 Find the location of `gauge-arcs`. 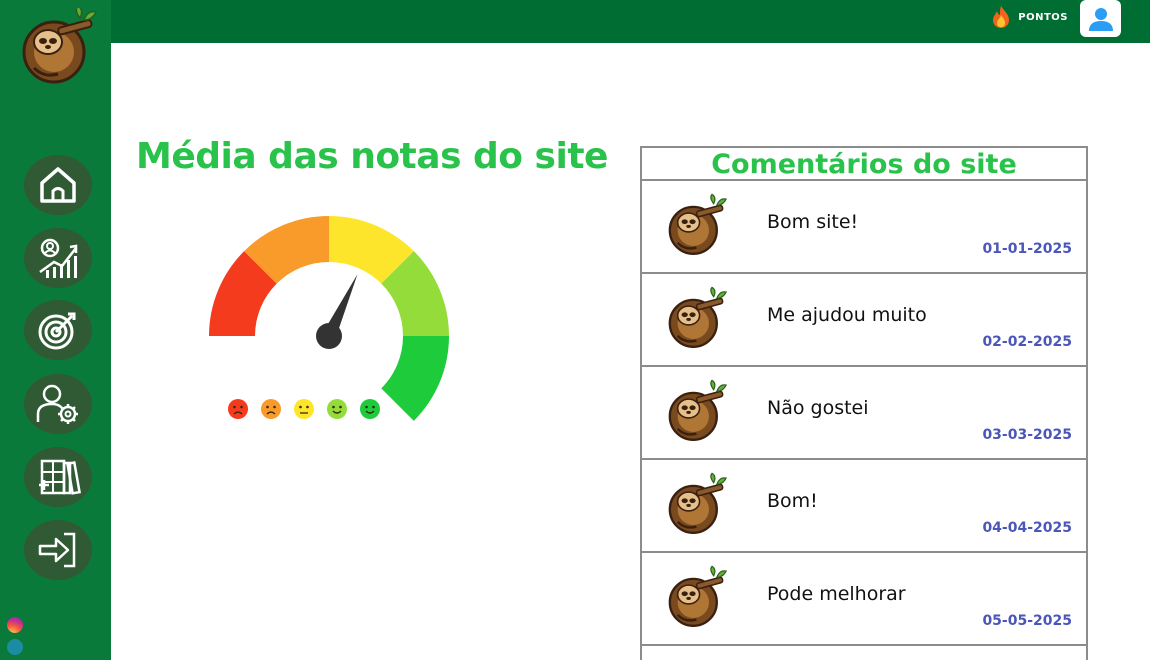

gauge-arcs is located at coordinates (329, 318).